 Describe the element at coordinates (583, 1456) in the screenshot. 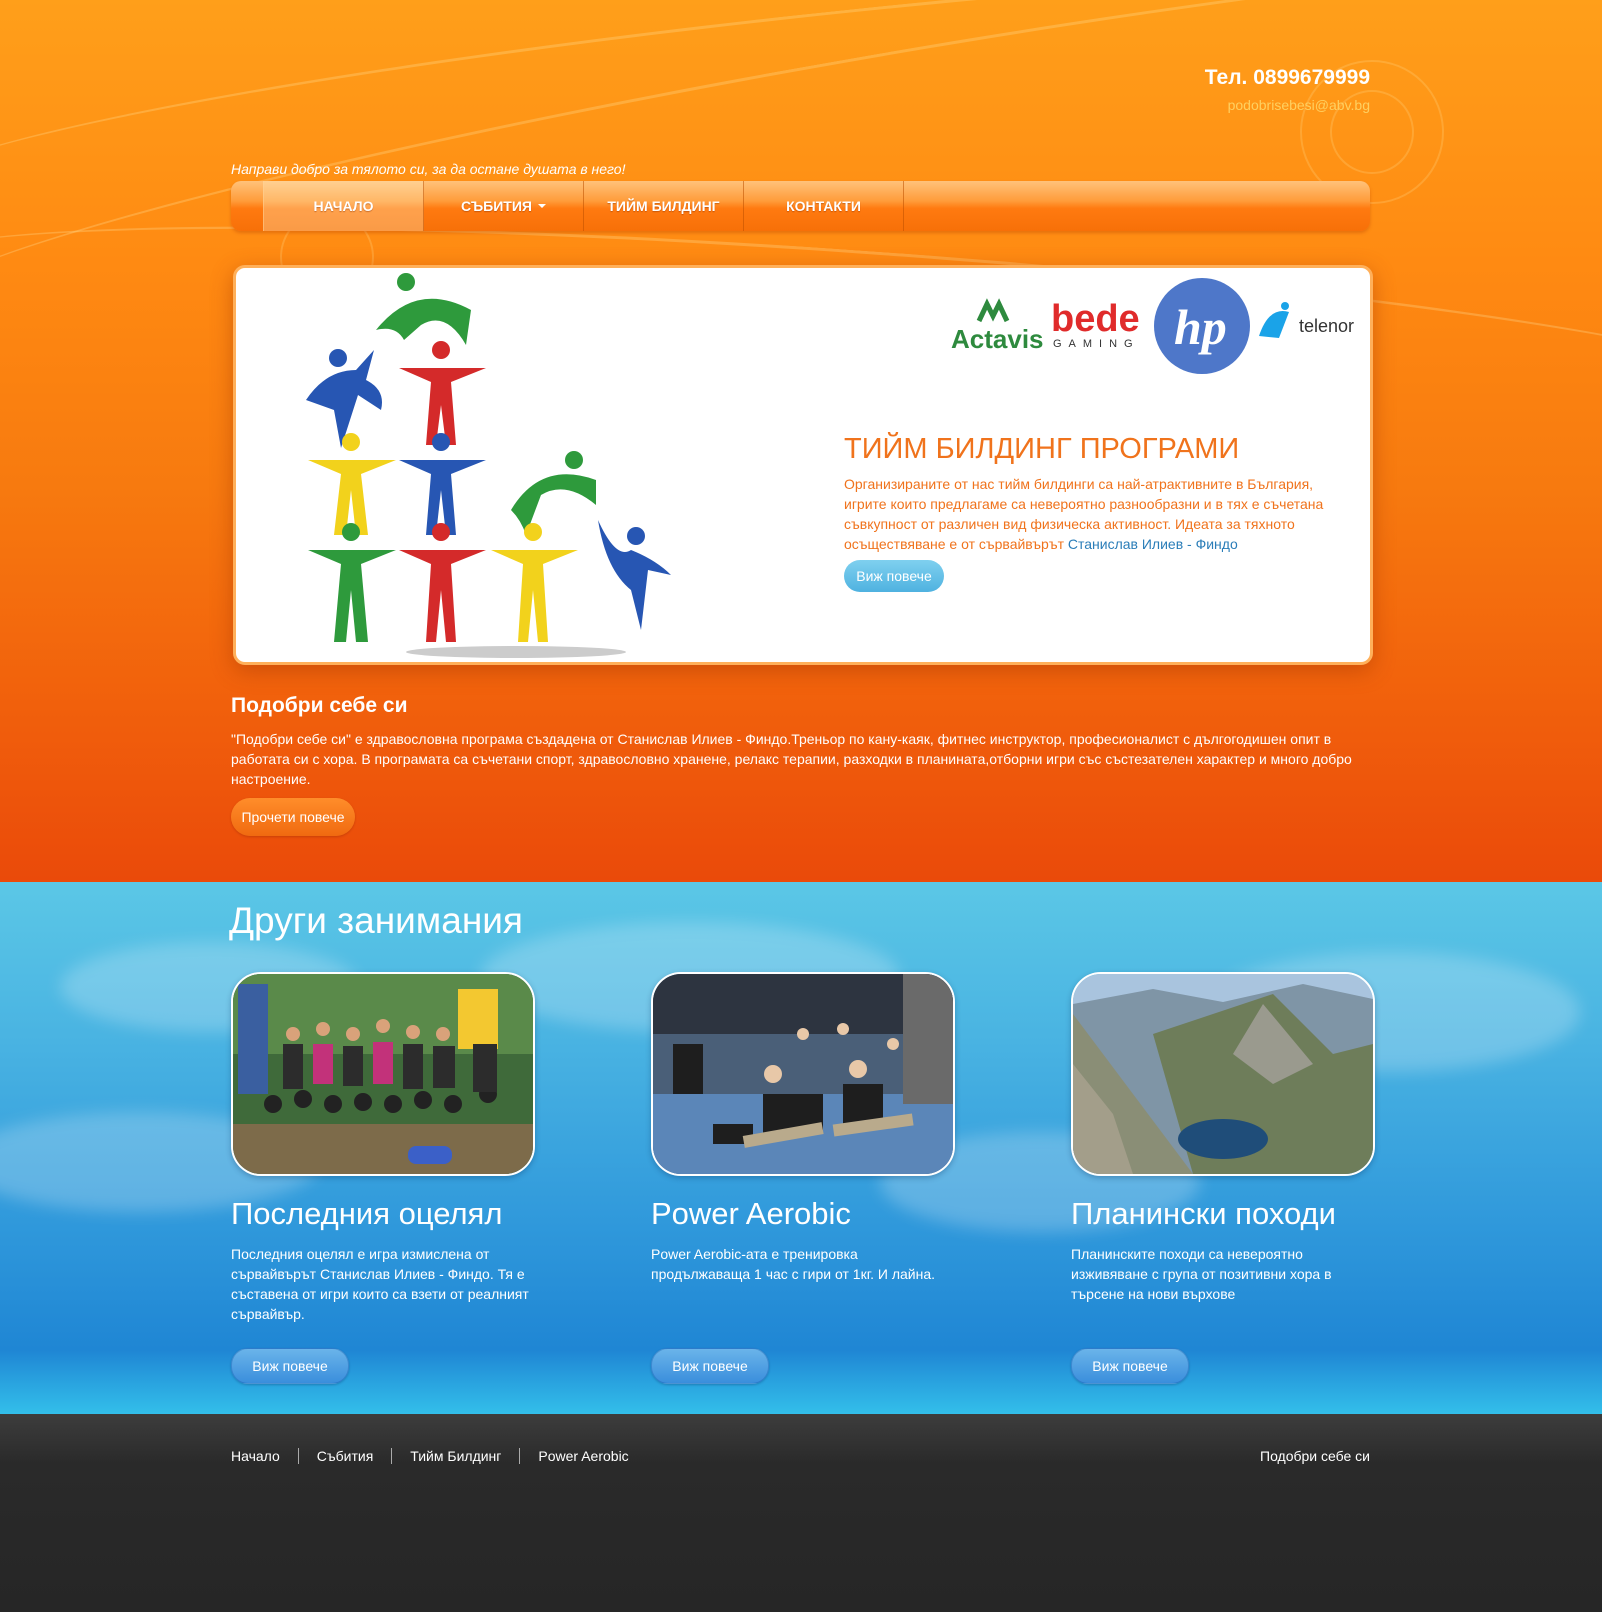

I see `footer-link-power-aerobic: Power Aerobic` at that location.